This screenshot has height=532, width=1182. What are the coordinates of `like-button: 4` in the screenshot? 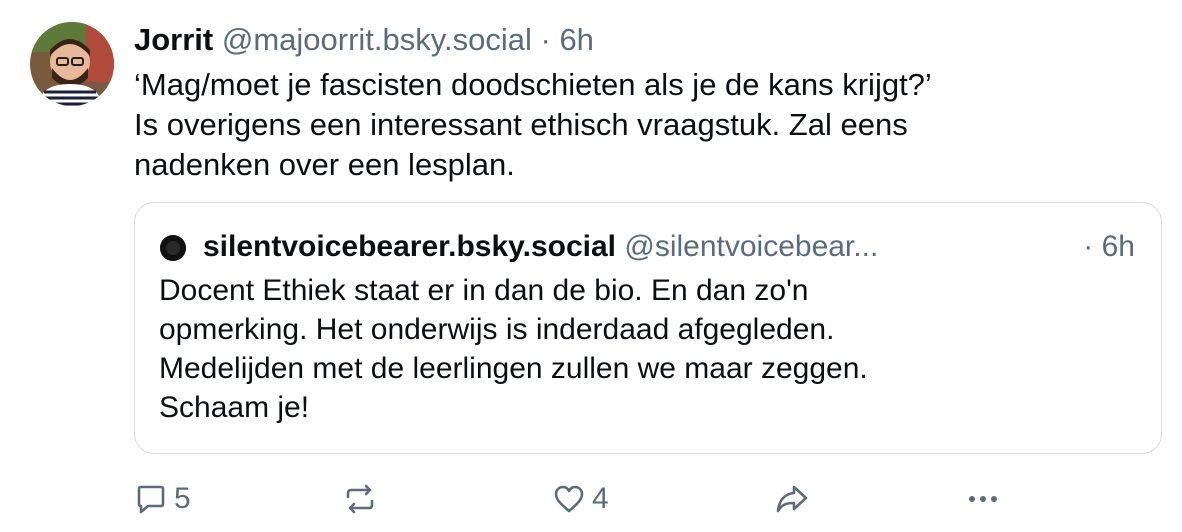 It's located at (580, 499).